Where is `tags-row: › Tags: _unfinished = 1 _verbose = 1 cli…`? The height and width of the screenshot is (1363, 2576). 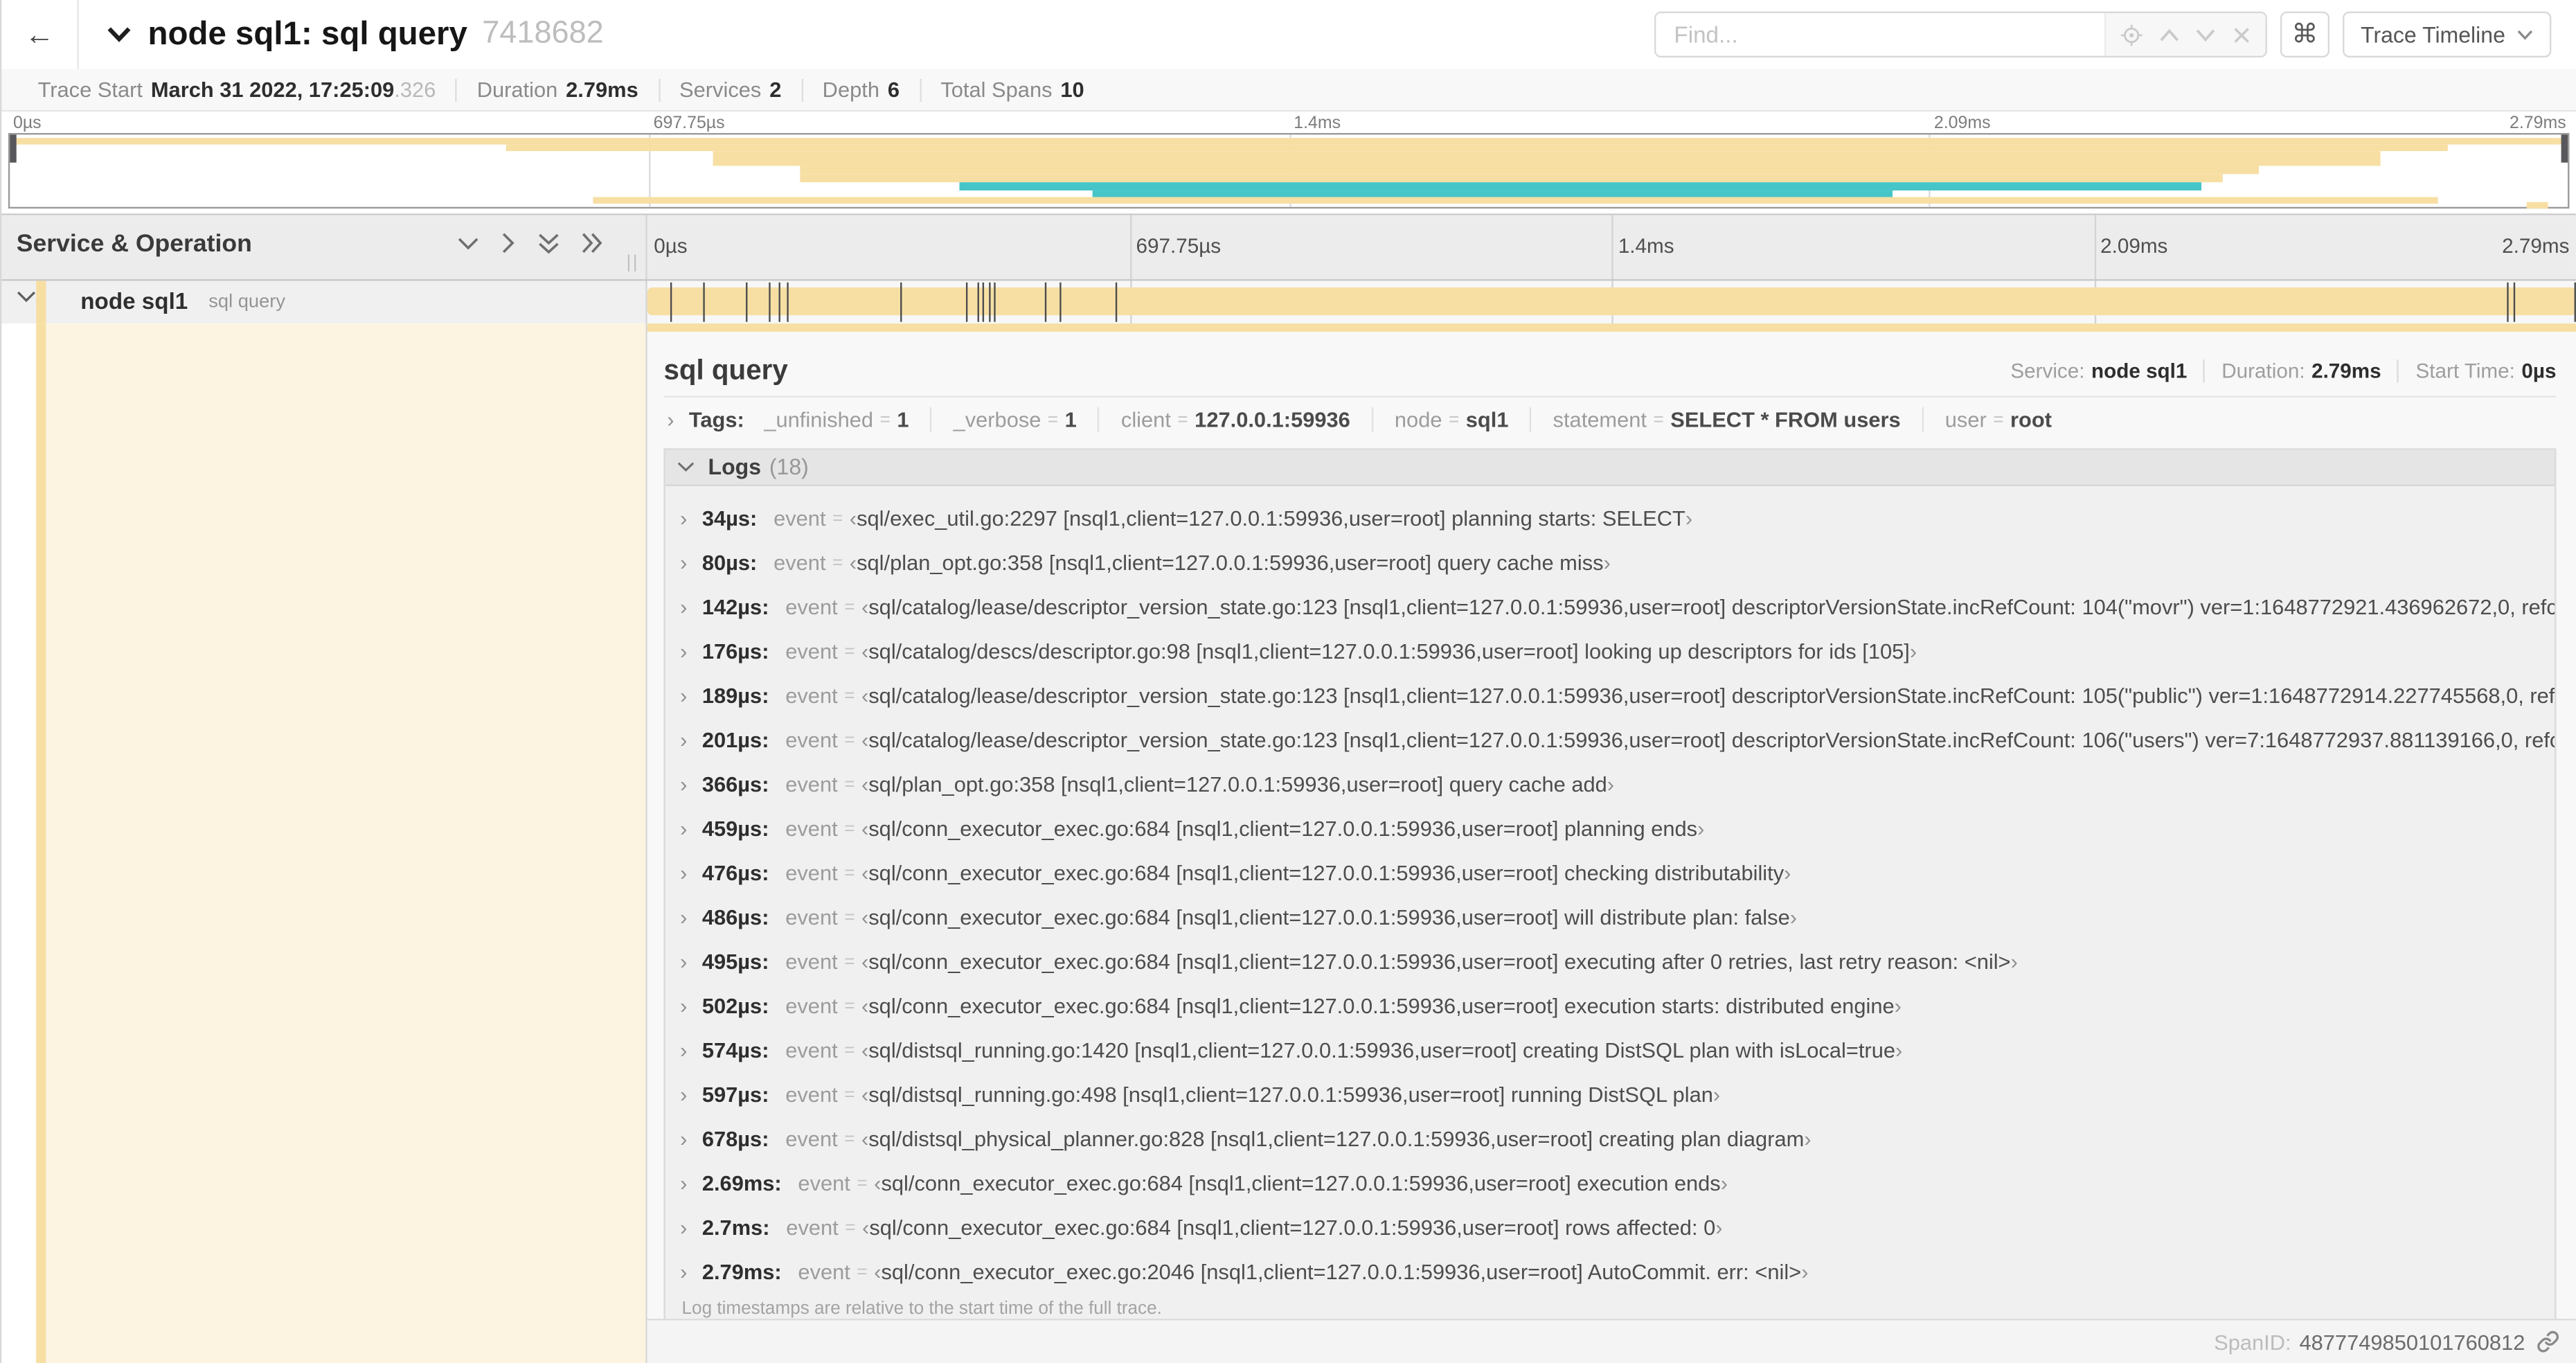 tags-row: › Tags: _unfinished = 1 _verbose = 1 cli… is located at coordinates (1609, 419).